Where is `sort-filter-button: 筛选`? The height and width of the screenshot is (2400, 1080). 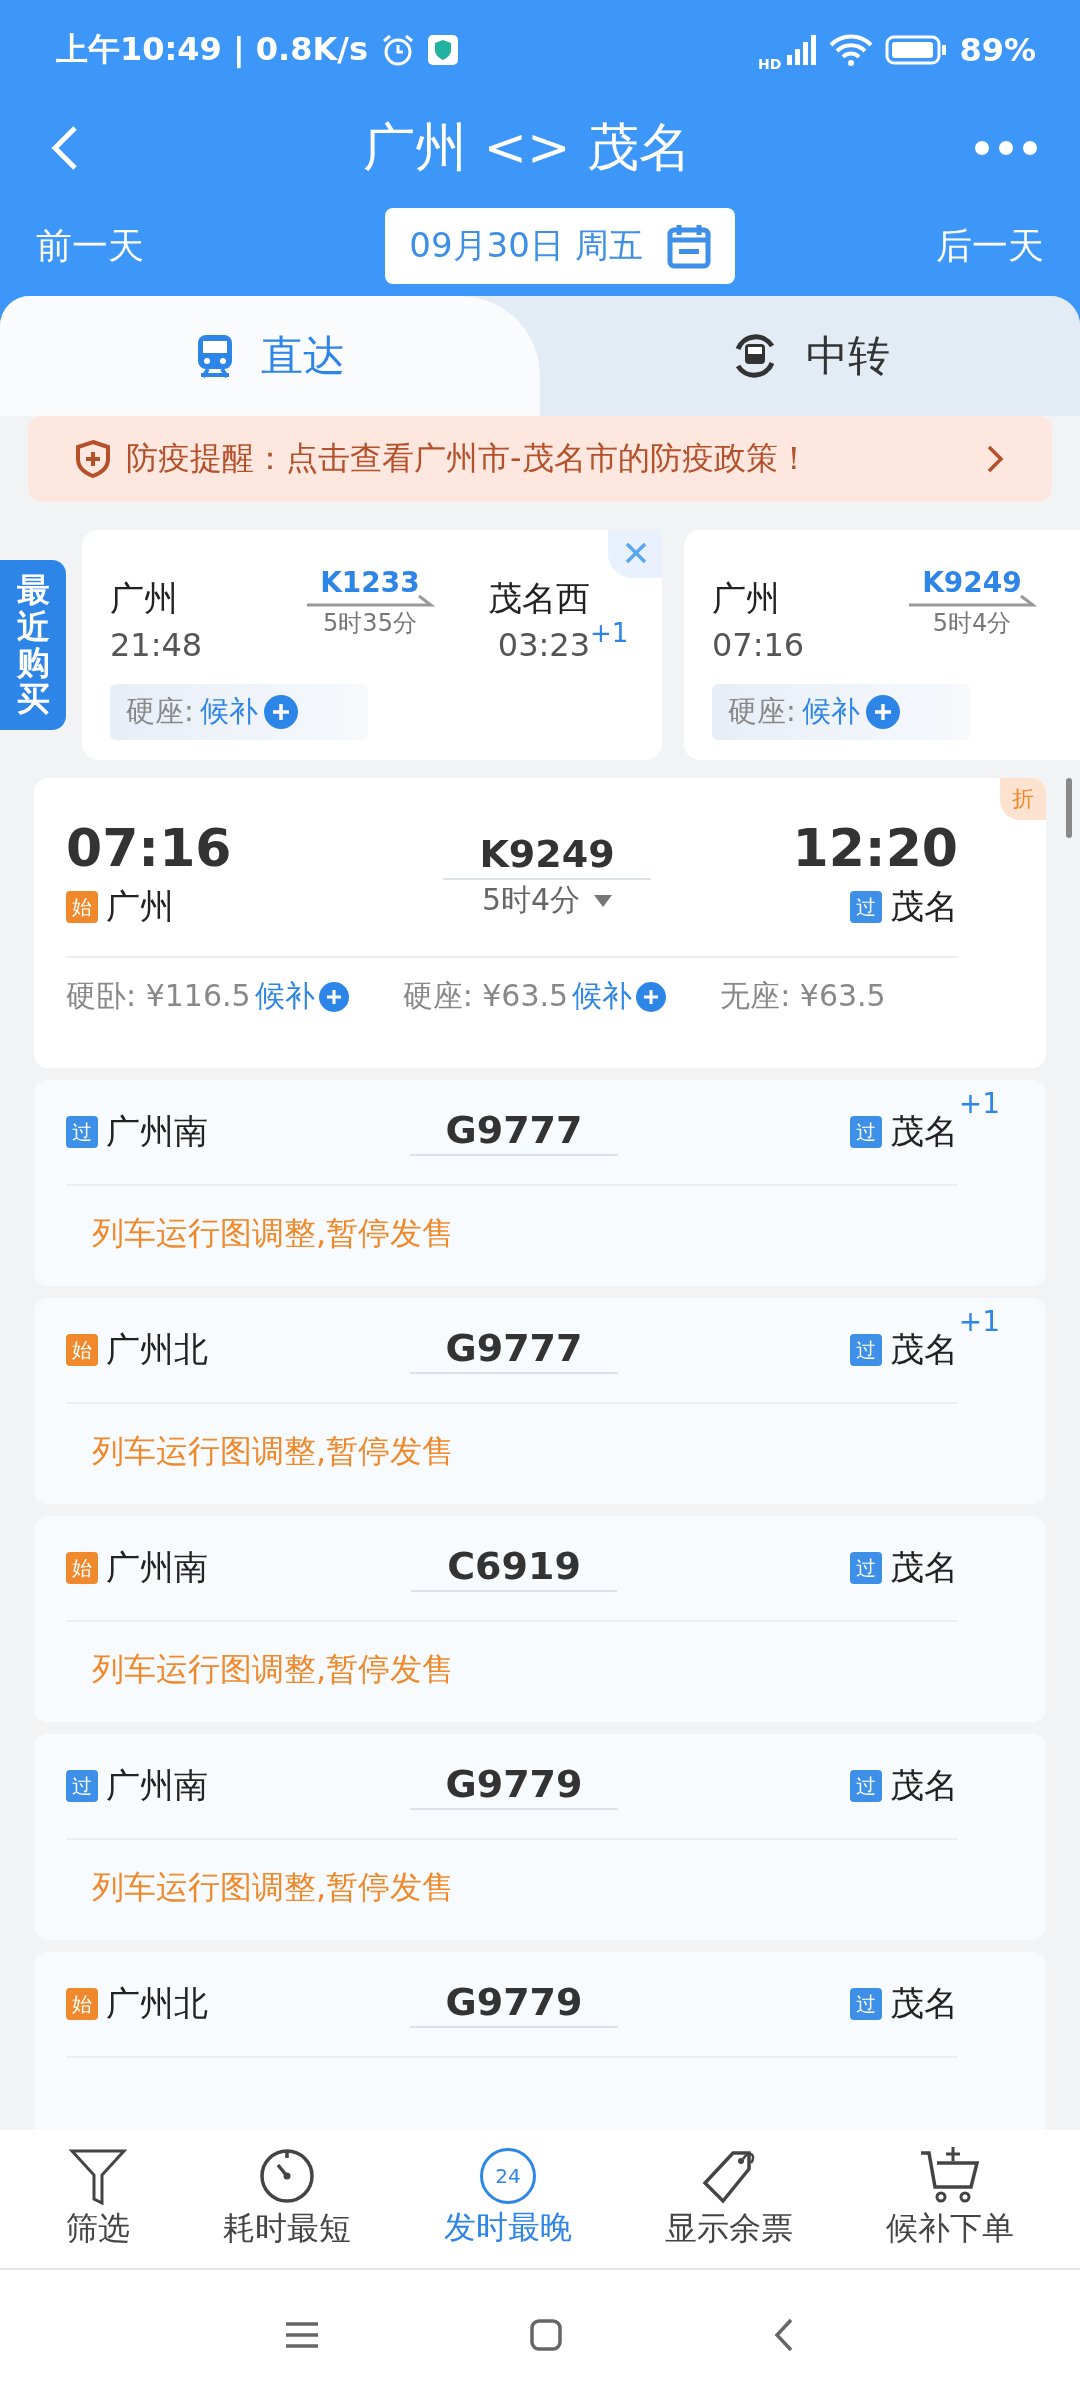 sort-filter-button: 筛选 is located at coordinates (98, 2199).